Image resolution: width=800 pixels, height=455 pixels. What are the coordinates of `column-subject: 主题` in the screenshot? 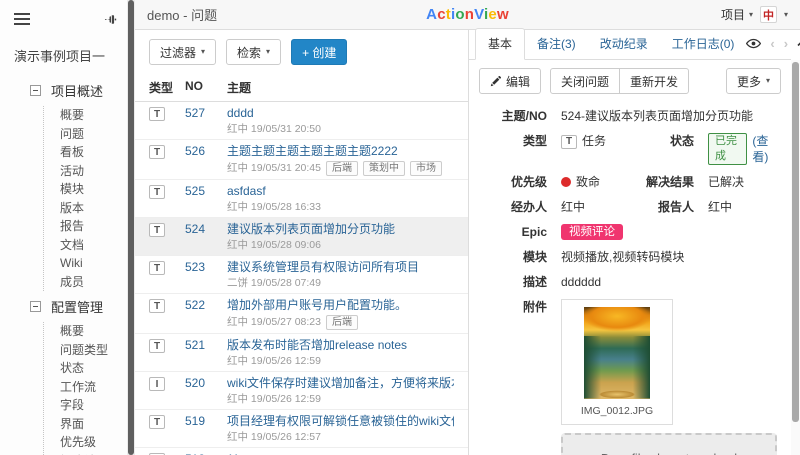 It's located at (239, 88).